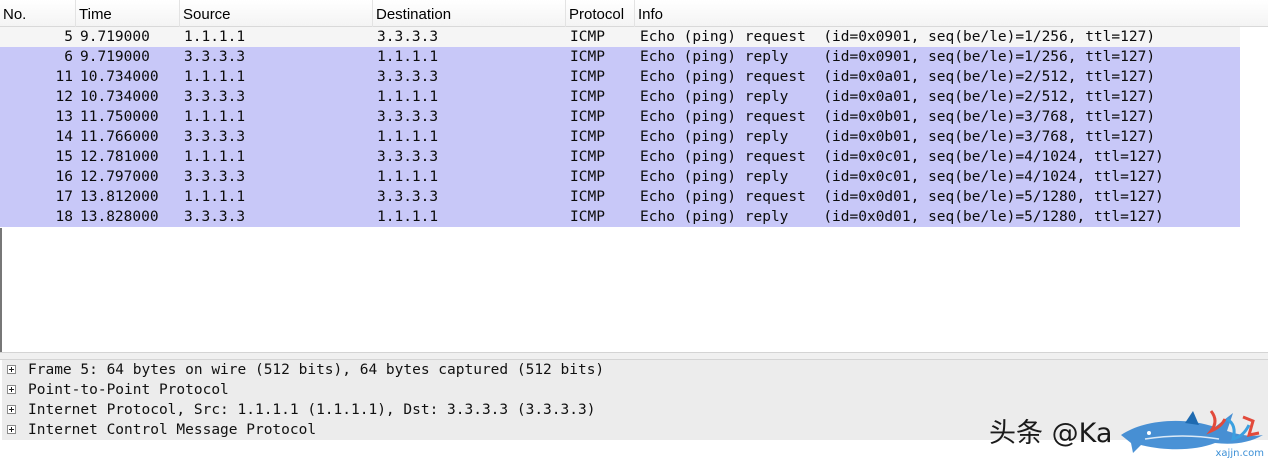 This screenshot has width=1268, height=459. Describe the element at coordinates (276, 13) in the screenshot. I see `column-source: Source` at that location.